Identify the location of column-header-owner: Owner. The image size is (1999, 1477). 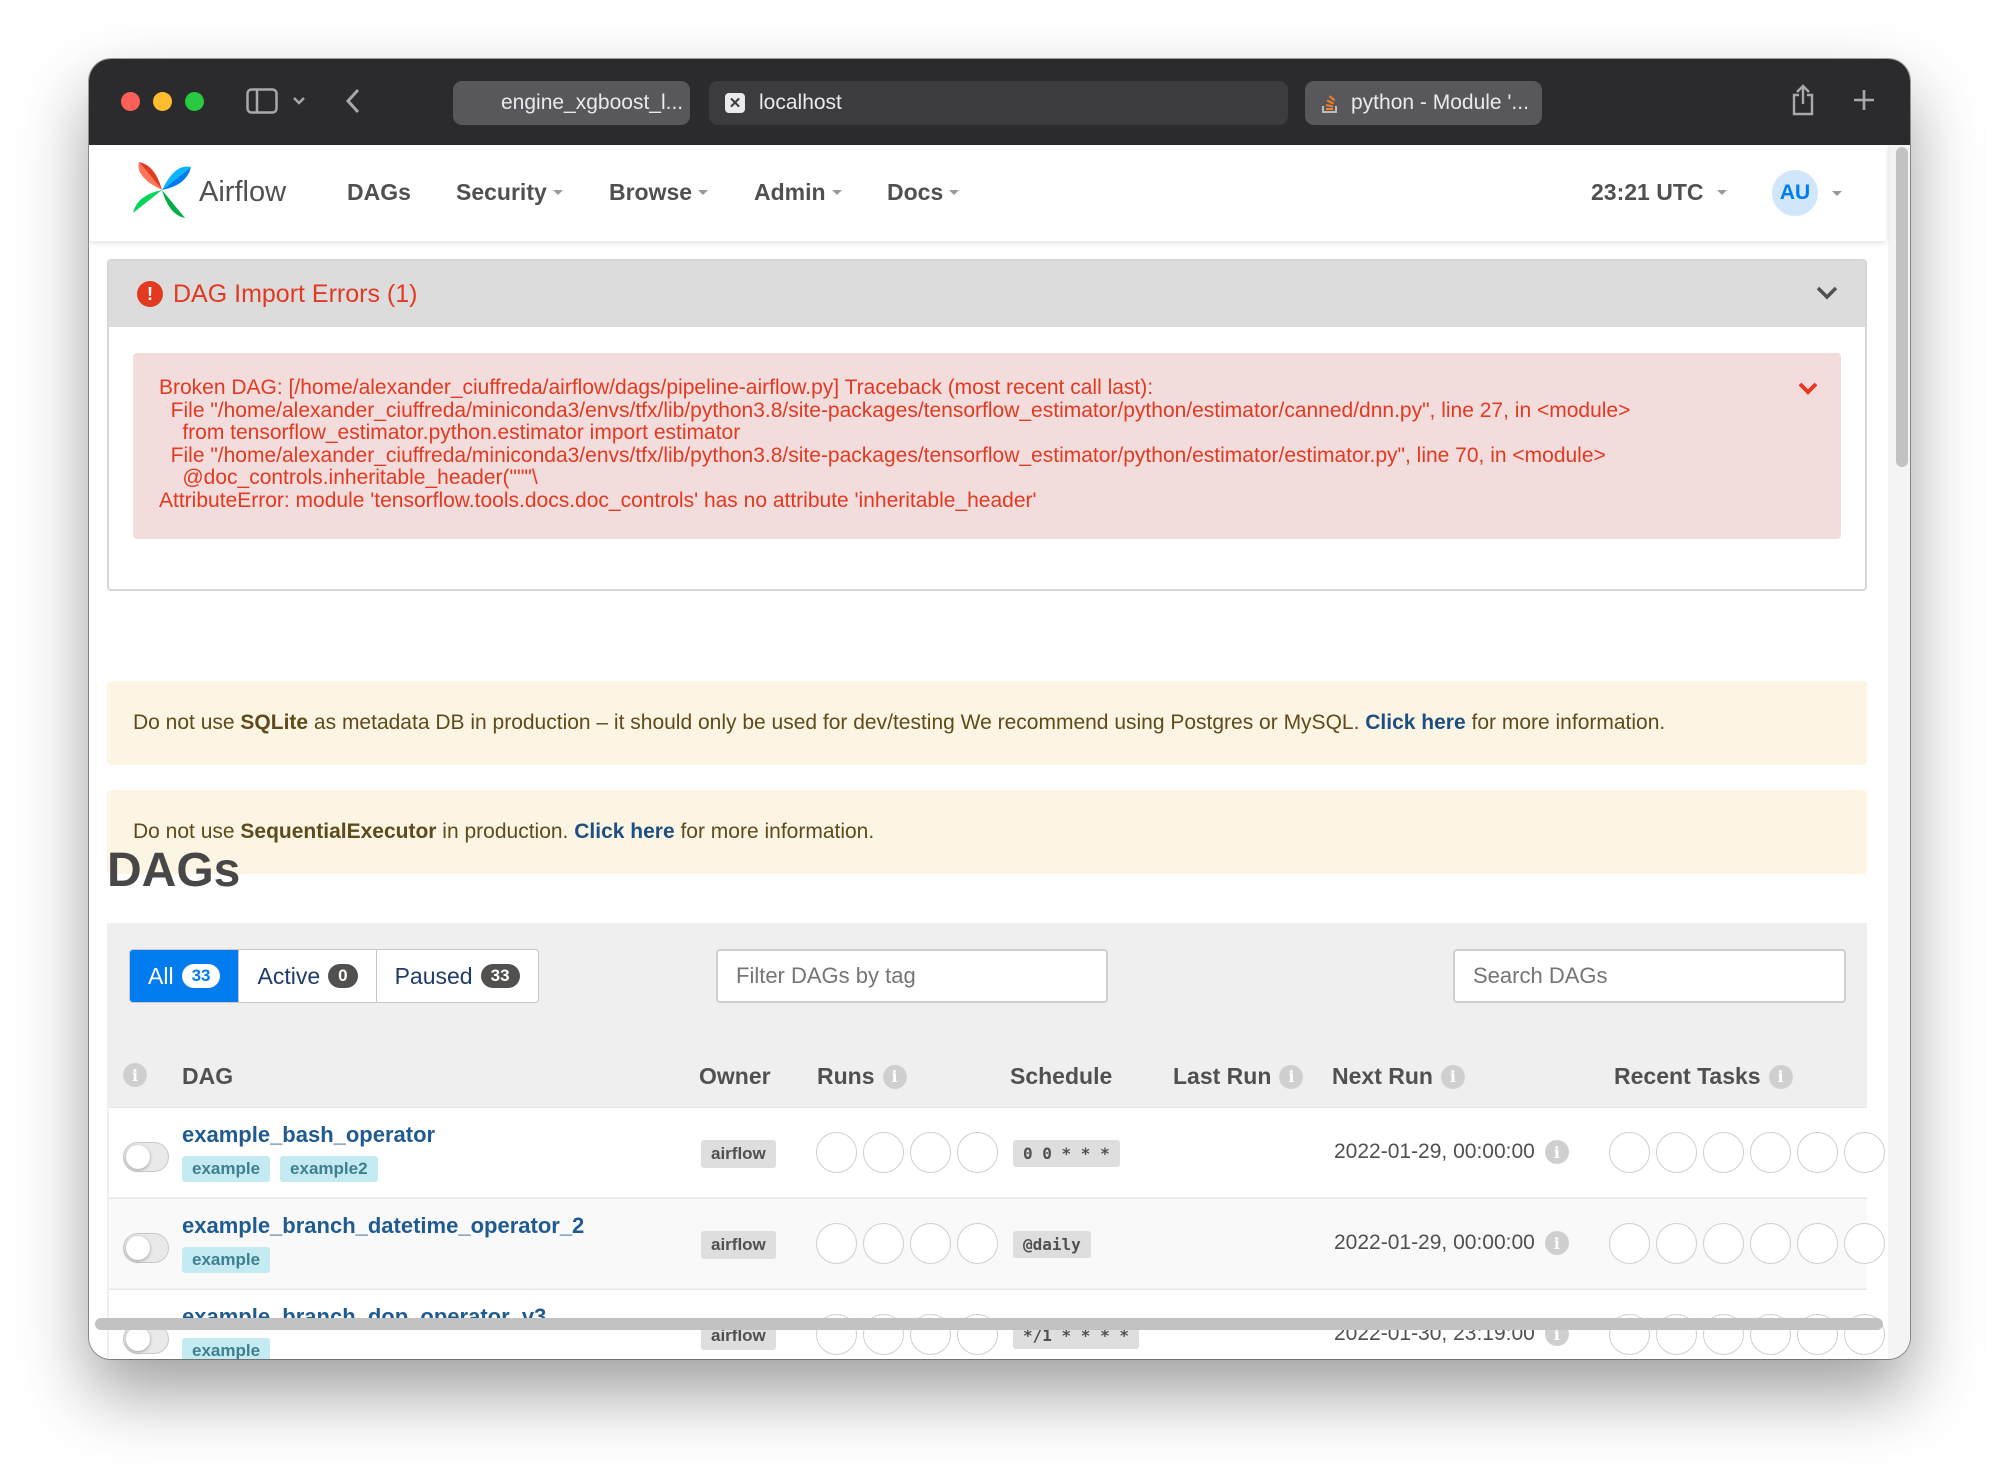
(735, 1076).